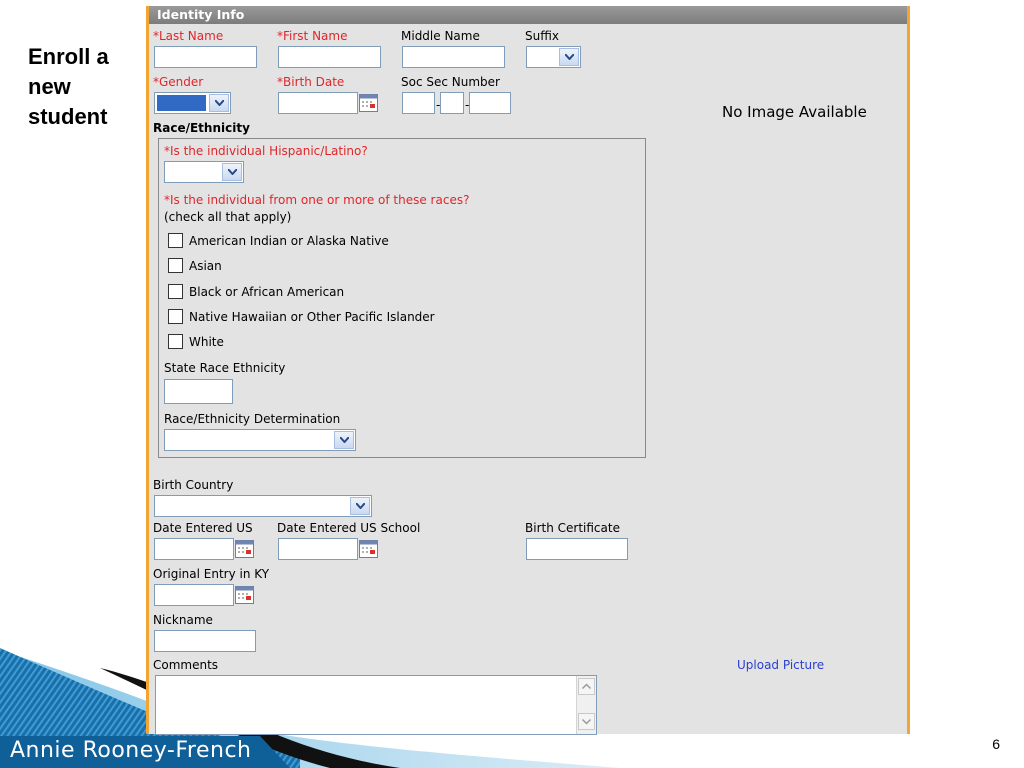 The image size is (1024, 768). What do you see at coordinates (452, 103) in the screenshot?
I see `ssn-part2-input` at bounding box center [452, 103].